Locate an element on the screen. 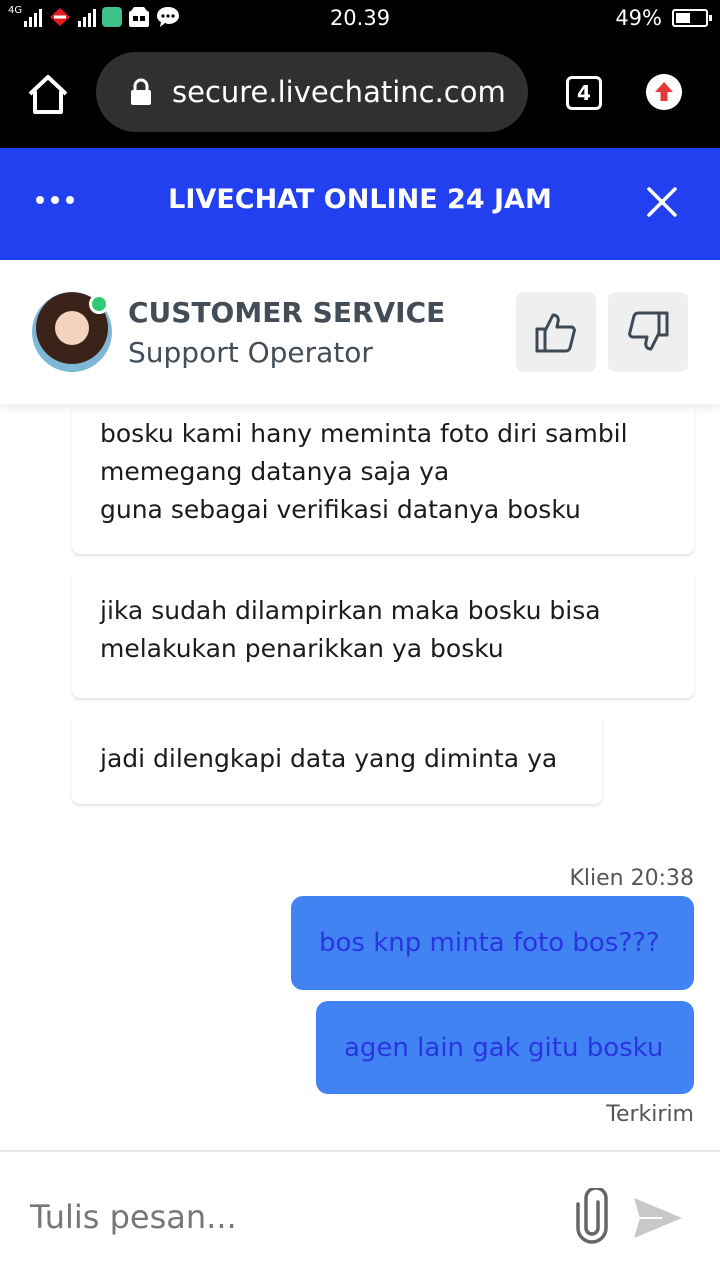  upload-arrow-icon is located at coordinates (664, 92).